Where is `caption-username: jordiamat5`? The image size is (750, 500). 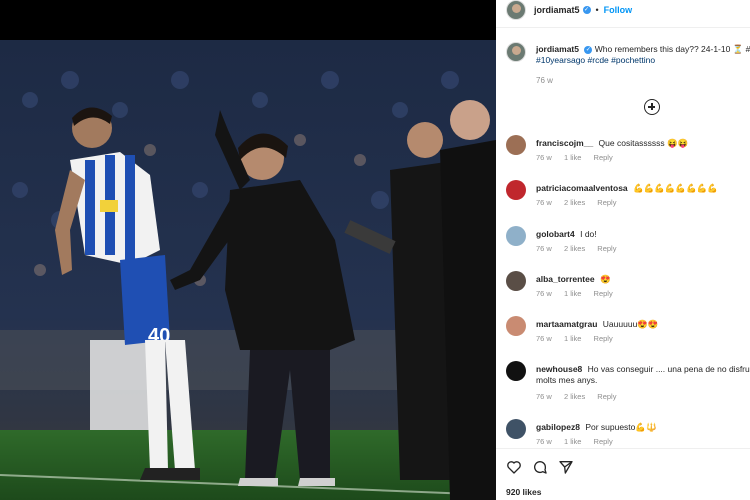
caption-username: jordiamat5 is located at coordinates (557, 49).